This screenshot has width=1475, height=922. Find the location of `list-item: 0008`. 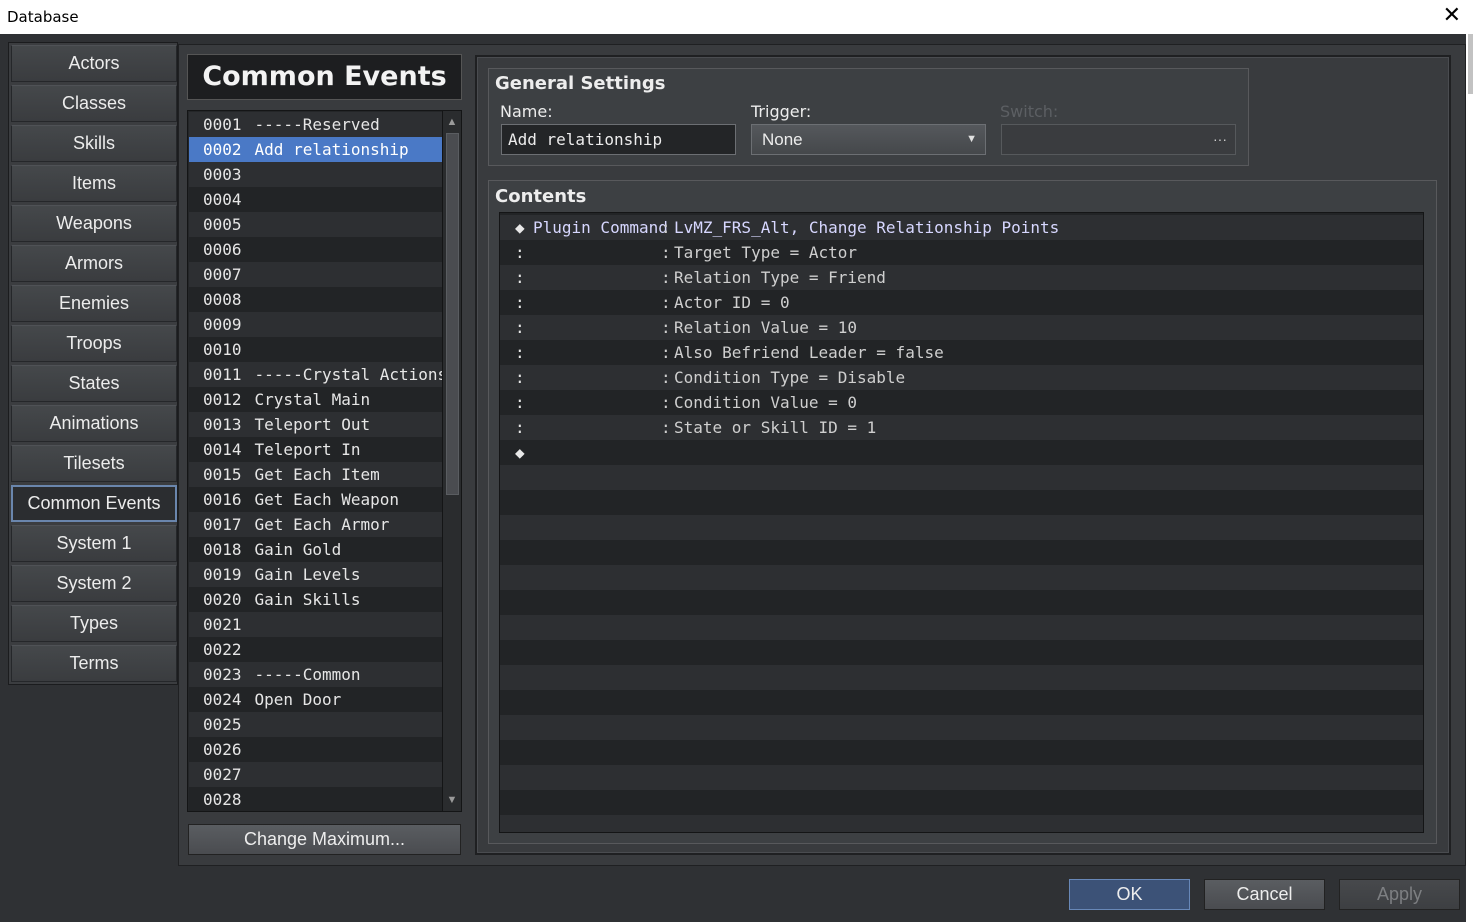

list-item: 0008 is located at coordinates (315, 299).